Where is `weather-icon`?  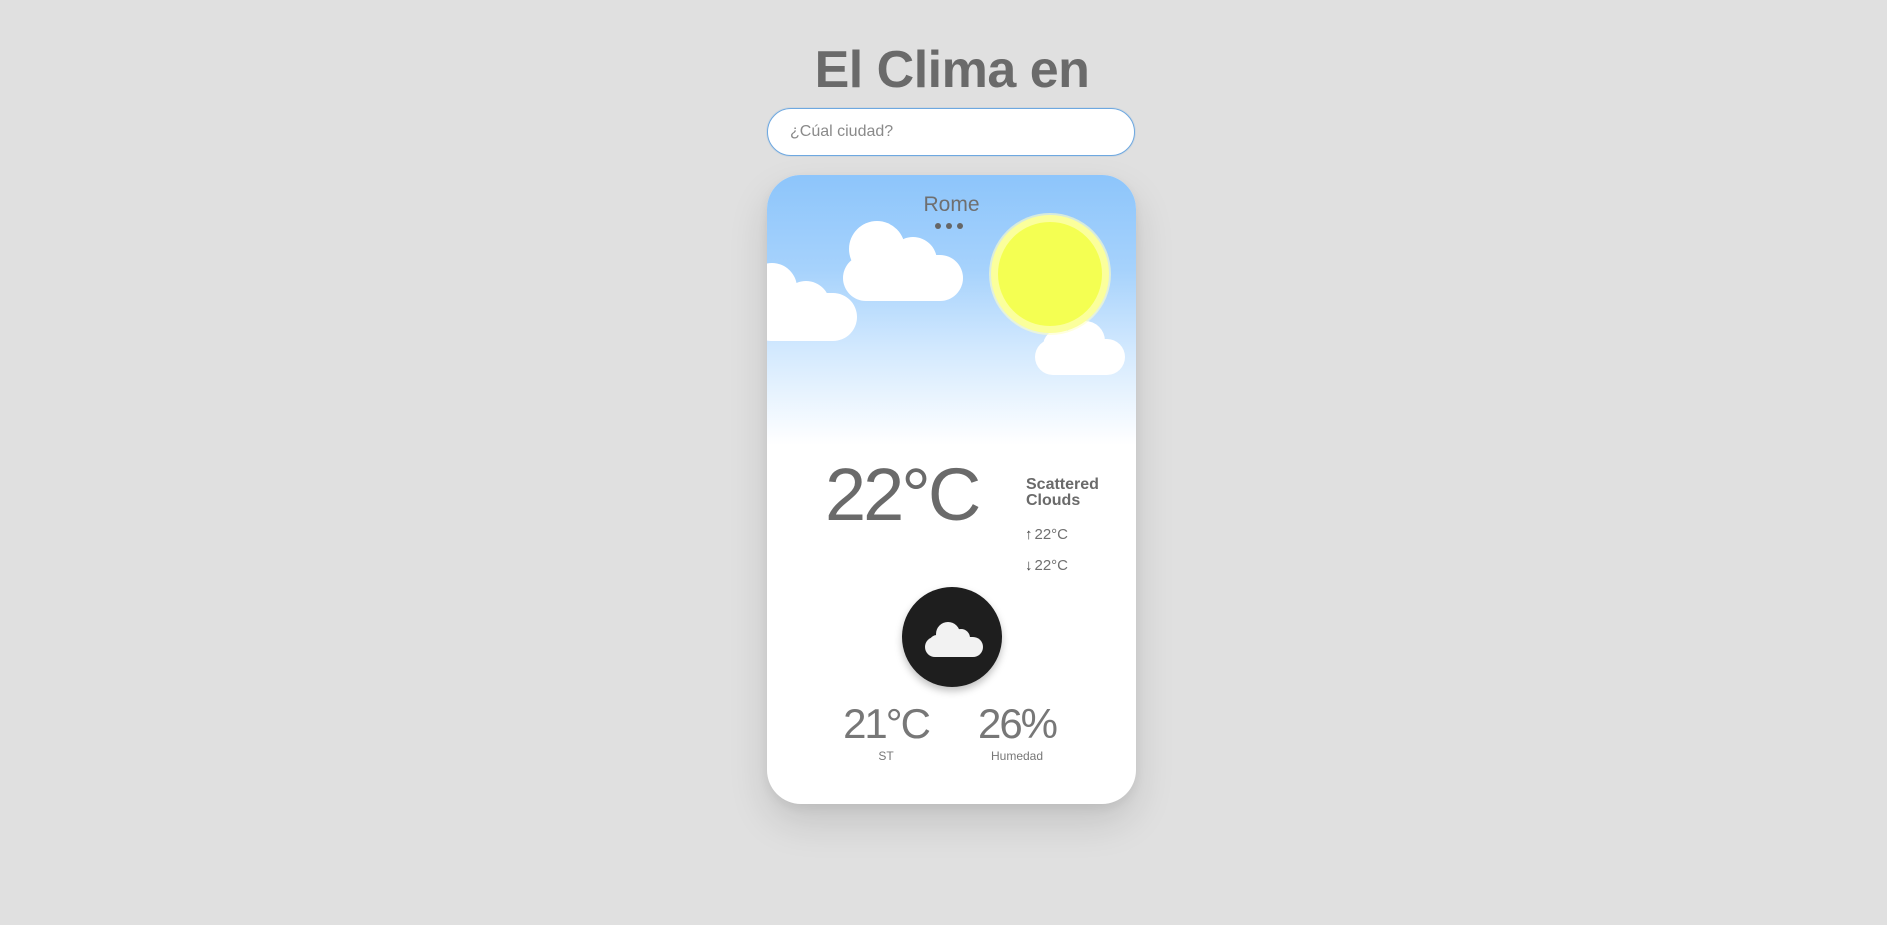
weather-icon is located at coordinates (952, 637).